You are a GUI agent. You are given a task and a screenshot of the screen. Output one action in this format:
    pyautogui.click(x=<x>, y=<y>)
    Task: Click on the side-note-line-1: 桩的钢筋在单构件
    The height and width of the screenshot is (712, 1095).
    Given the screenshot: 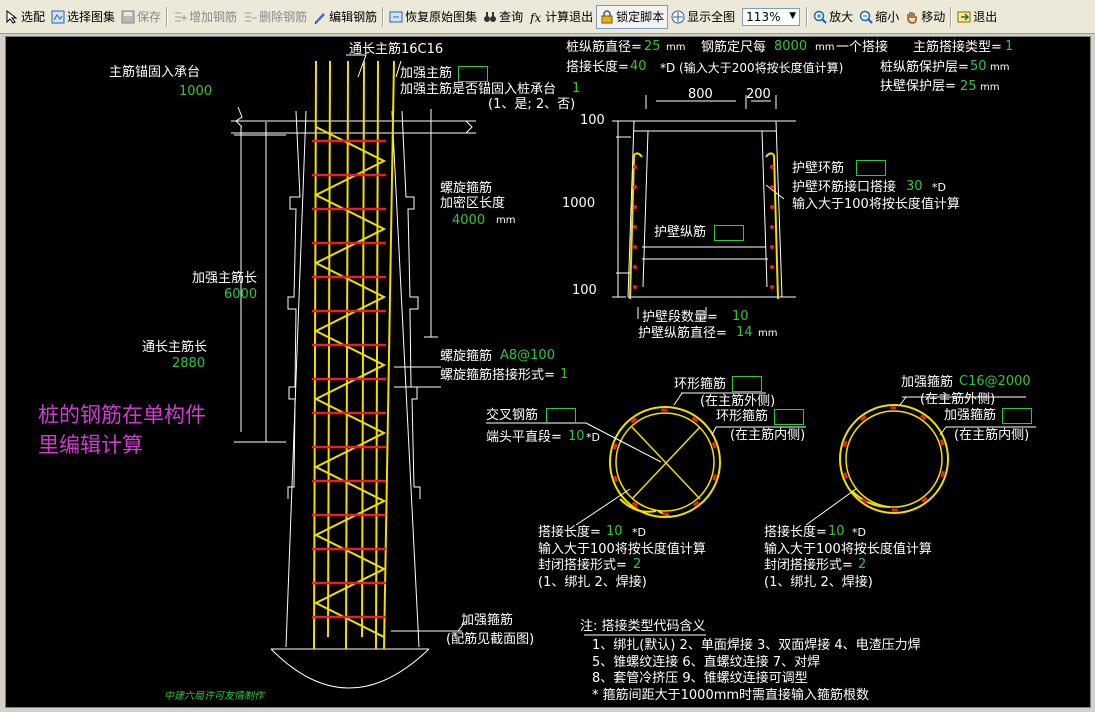 What is the action you would take?
    pyautogui.click(x=122, y=415)
    